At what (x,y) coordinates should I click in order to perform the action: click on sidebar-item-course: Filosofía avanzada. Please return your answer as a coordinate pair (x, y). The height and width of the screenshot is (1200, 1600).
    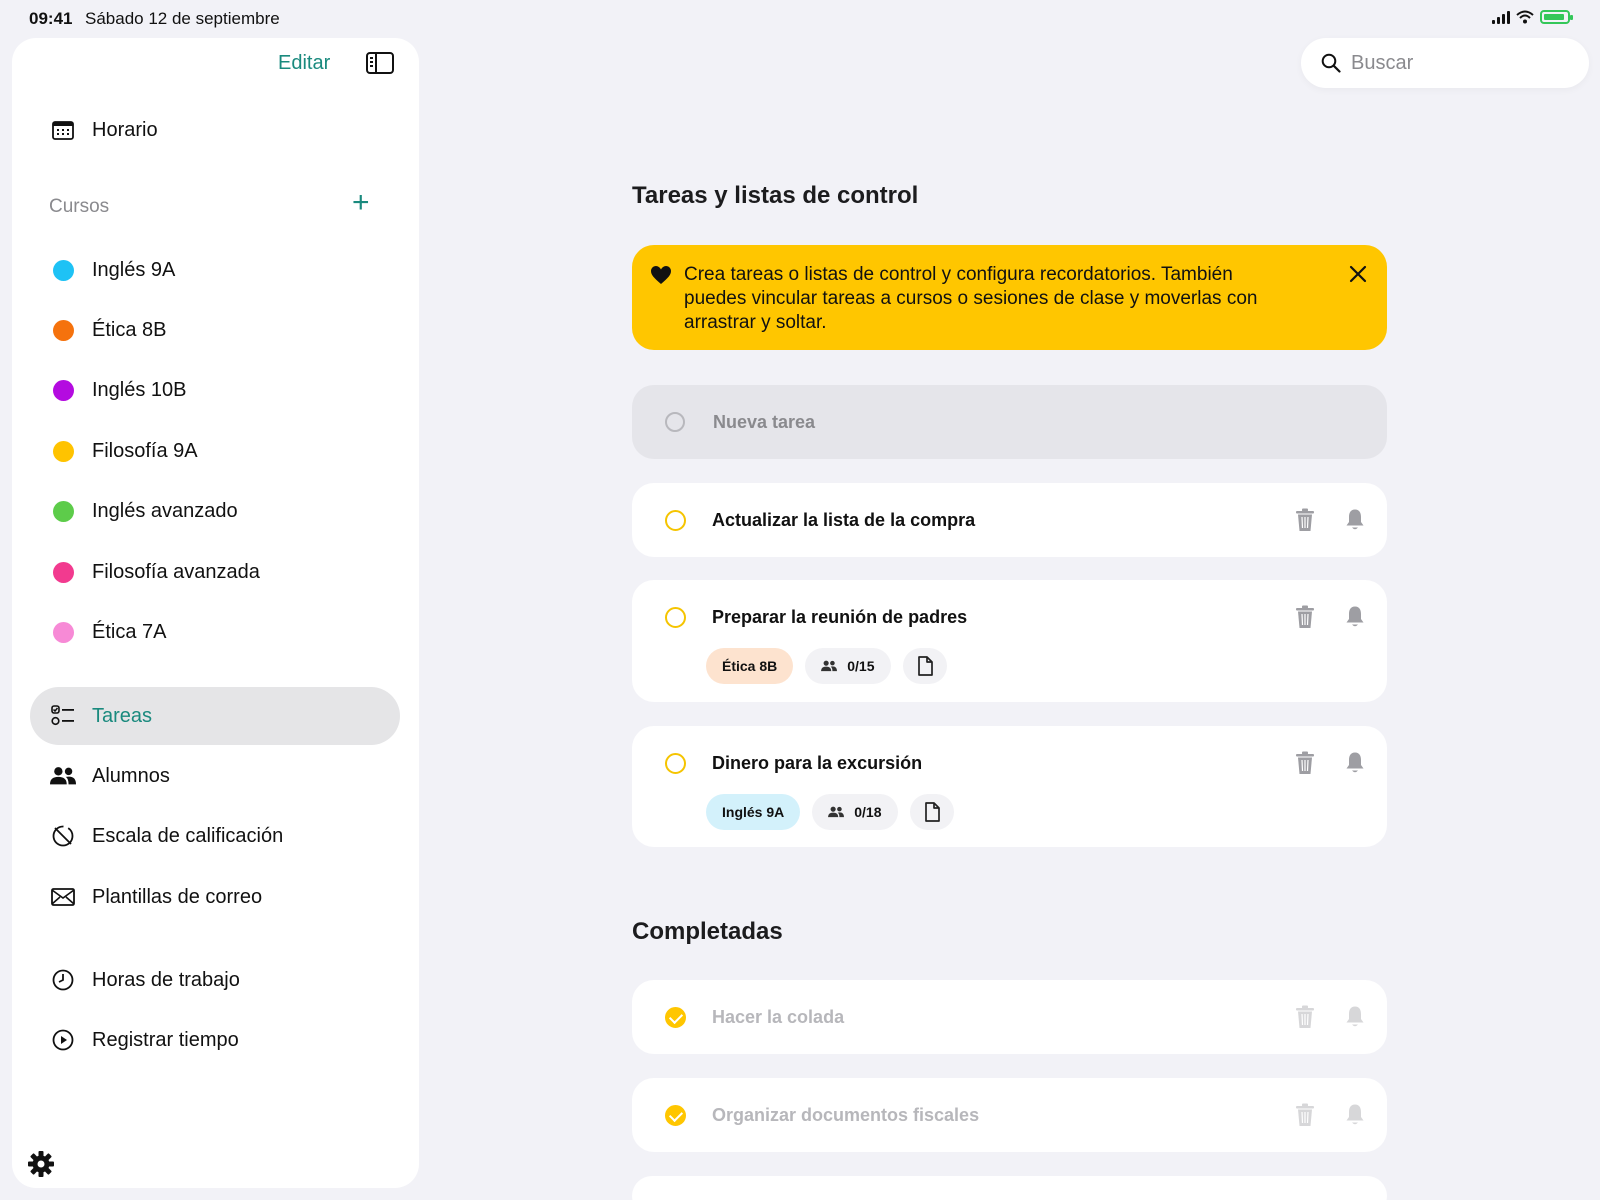
    Looking at the image, I should click on (215, 572).